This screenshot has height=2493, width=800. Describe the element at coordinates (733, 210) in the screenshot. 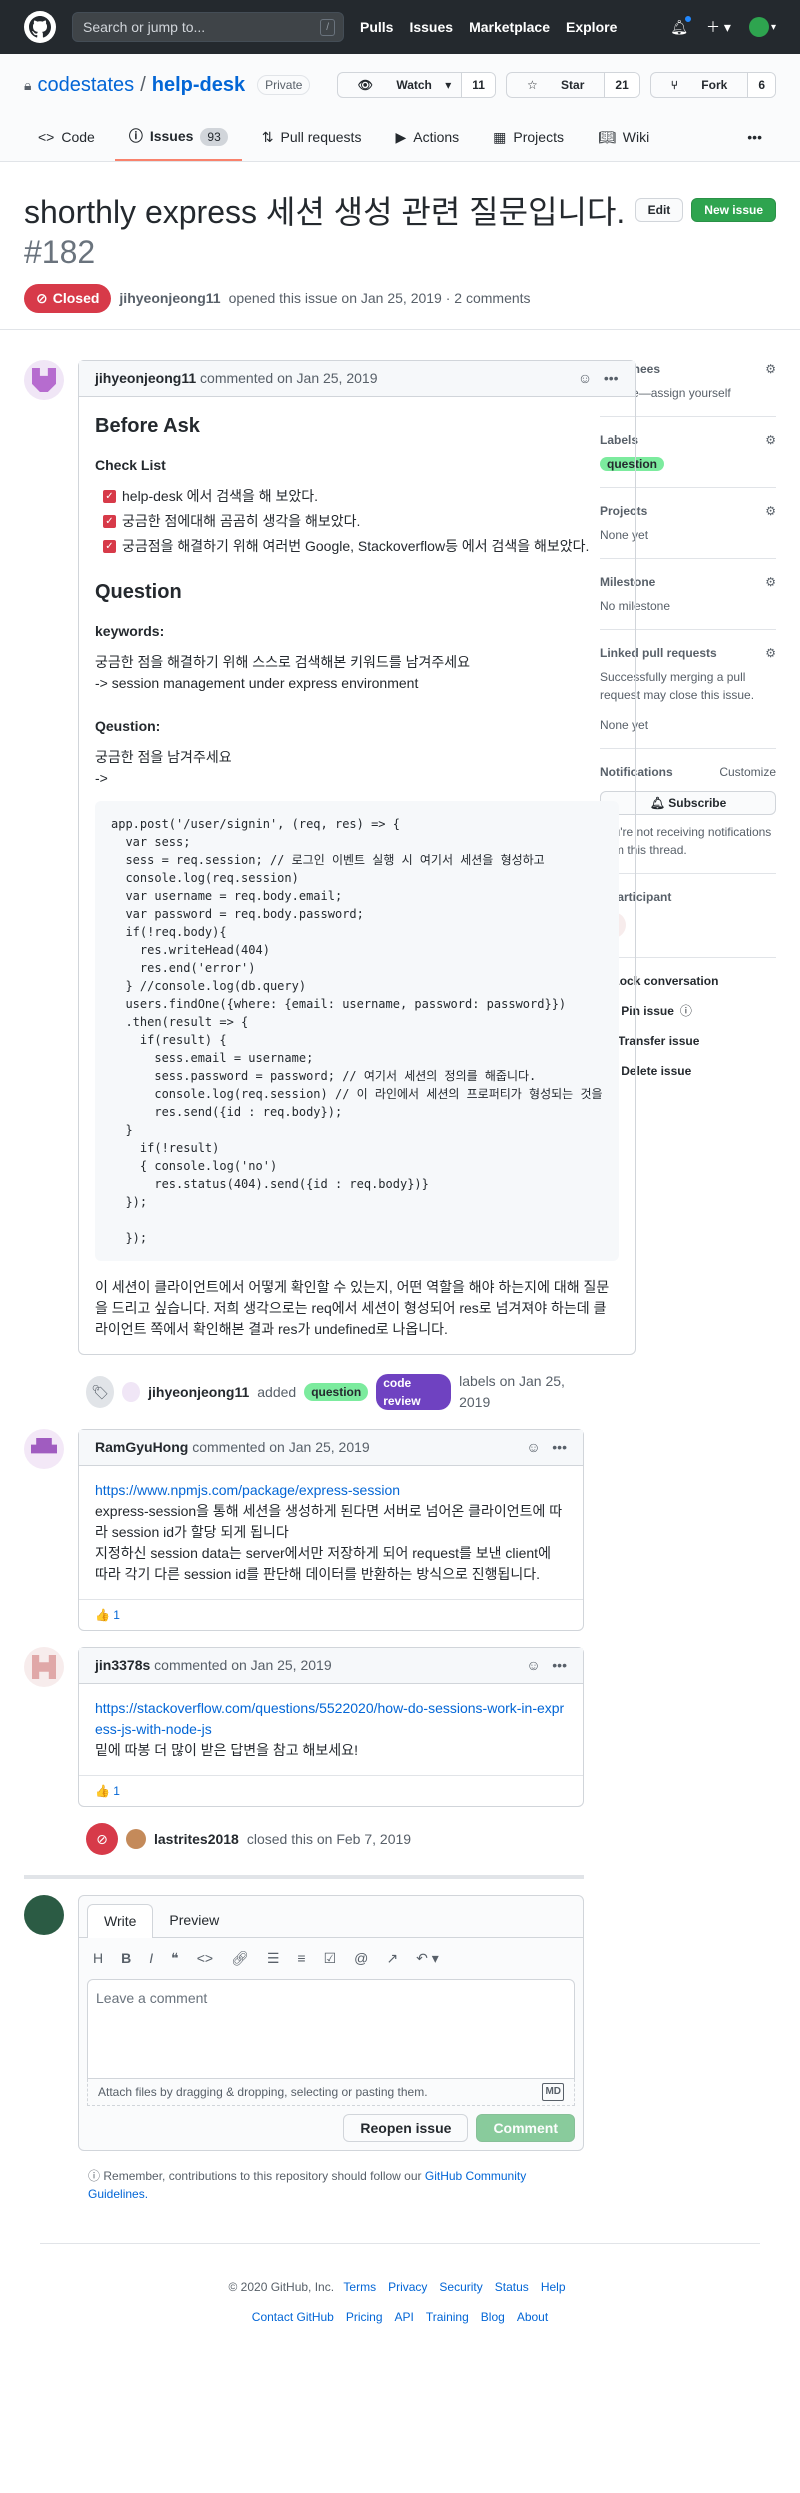

I see `new-issue-button: New issue` at that location.